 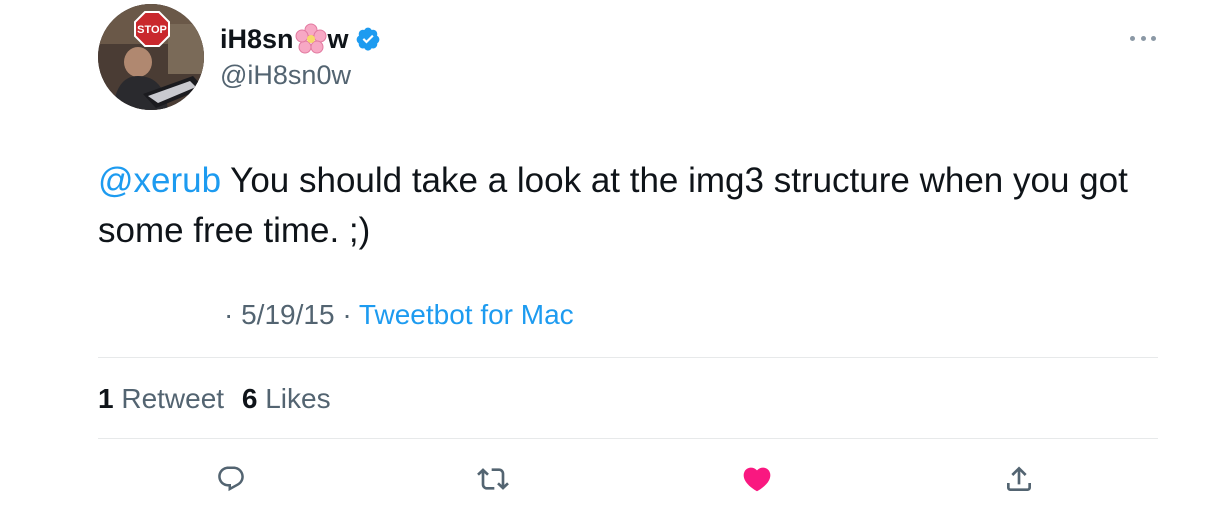 What do you see at coordinates (159, 180) in the screenshot?
I see `mention-link: @xerub` at bounding box center [159, 180].